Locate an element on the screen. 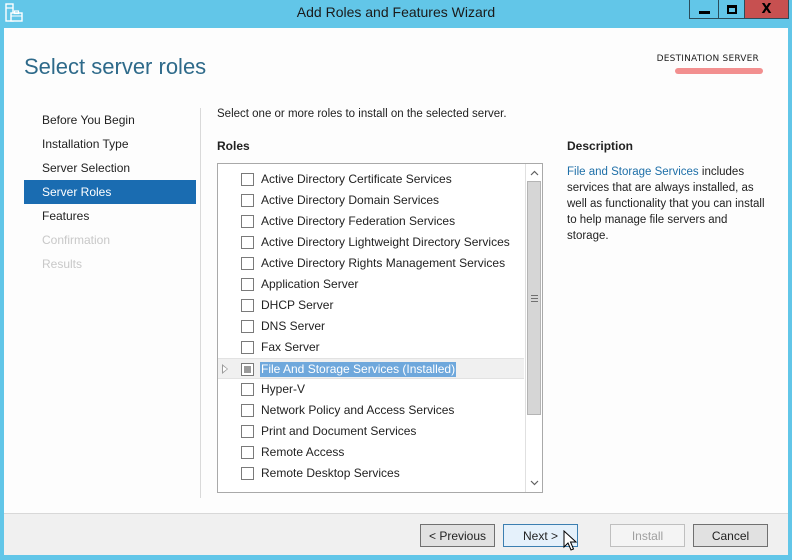 This screenshot has width=792, height=560. chevron-down-icon is located at coordinates (534, 483).